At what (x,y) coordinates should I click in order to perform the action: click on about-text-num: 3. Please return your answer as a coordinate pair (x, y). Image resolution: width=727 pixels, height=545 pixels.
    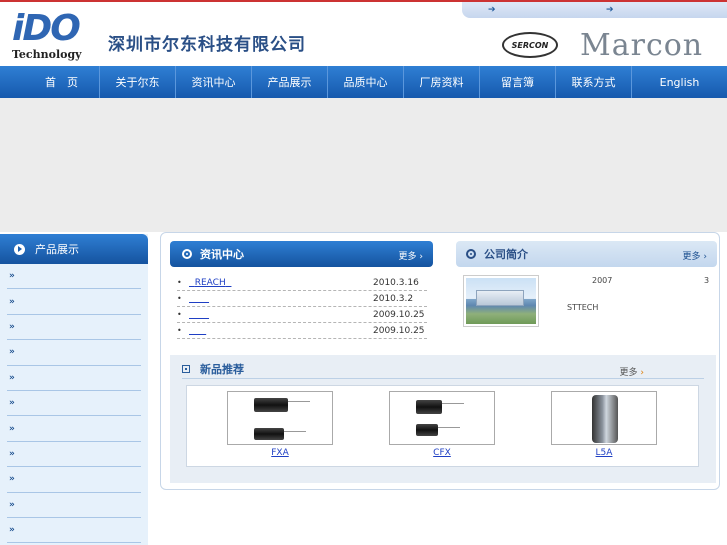
    Looking at the image, I should click on (707, 280).